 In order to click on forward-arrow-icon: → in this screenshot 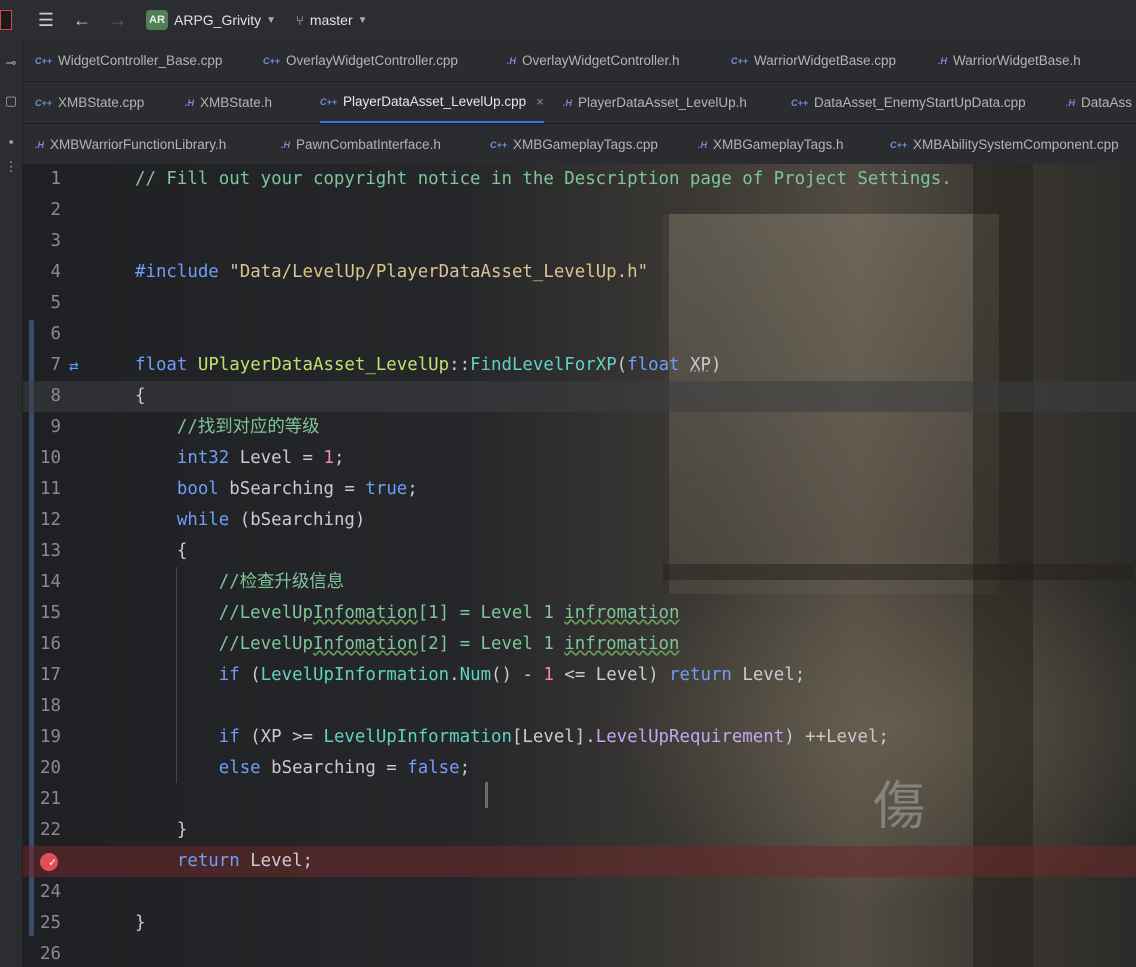, I will do `click(118, 20)`.